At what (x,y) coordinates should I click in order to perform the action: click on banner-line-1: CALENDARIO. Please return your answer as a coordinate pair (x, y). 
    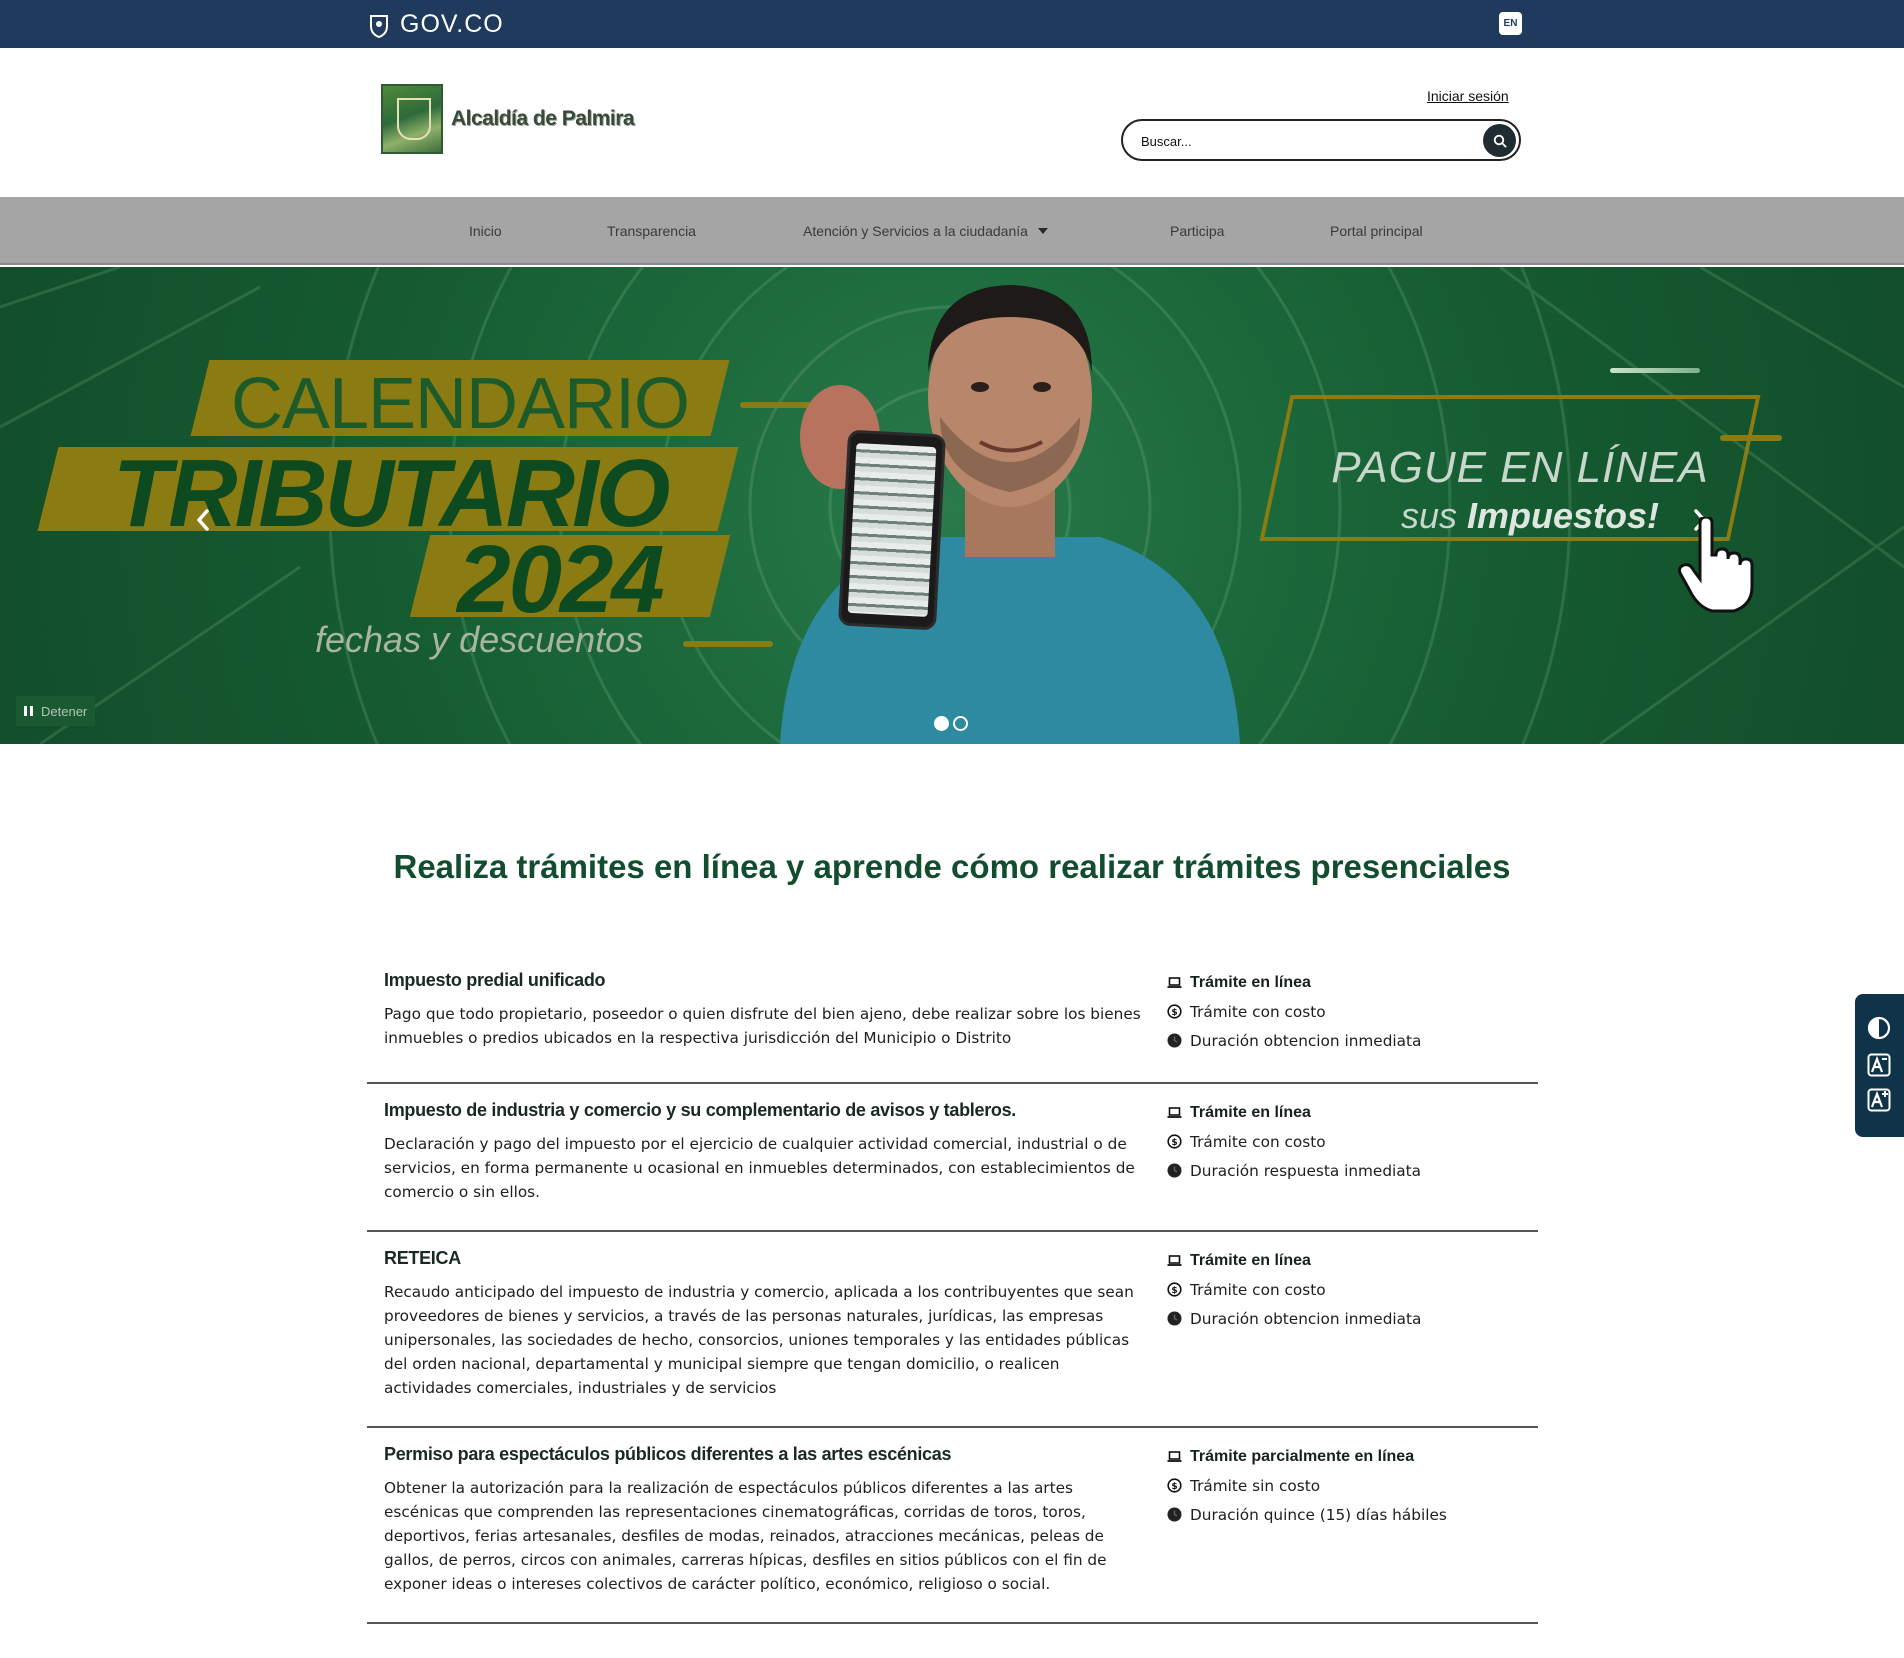
    Looking at the image, I should click on (460, 404).